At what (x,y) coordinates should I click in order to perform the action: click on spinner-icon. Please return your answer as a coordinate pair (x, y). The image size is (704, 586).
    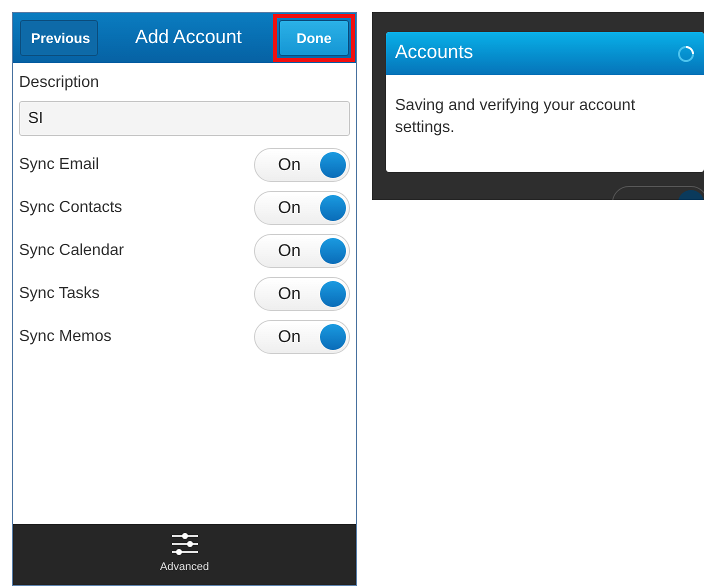
    Looking at the image, I should click on (686, 53).